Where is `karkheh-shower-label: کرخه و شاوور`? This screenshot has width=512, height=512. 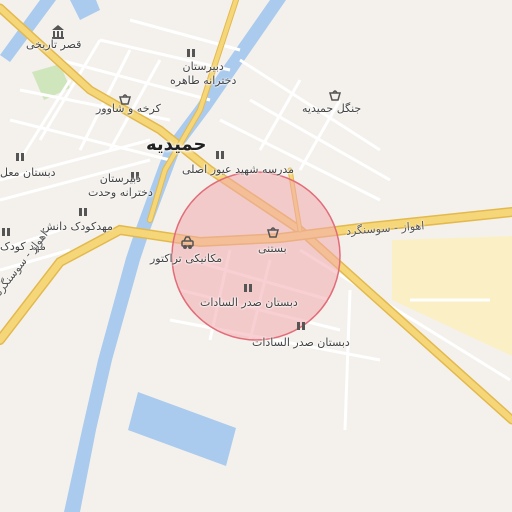 karkheh-shower-label: کرخه و شاوور is located at coordinates (128, 108).